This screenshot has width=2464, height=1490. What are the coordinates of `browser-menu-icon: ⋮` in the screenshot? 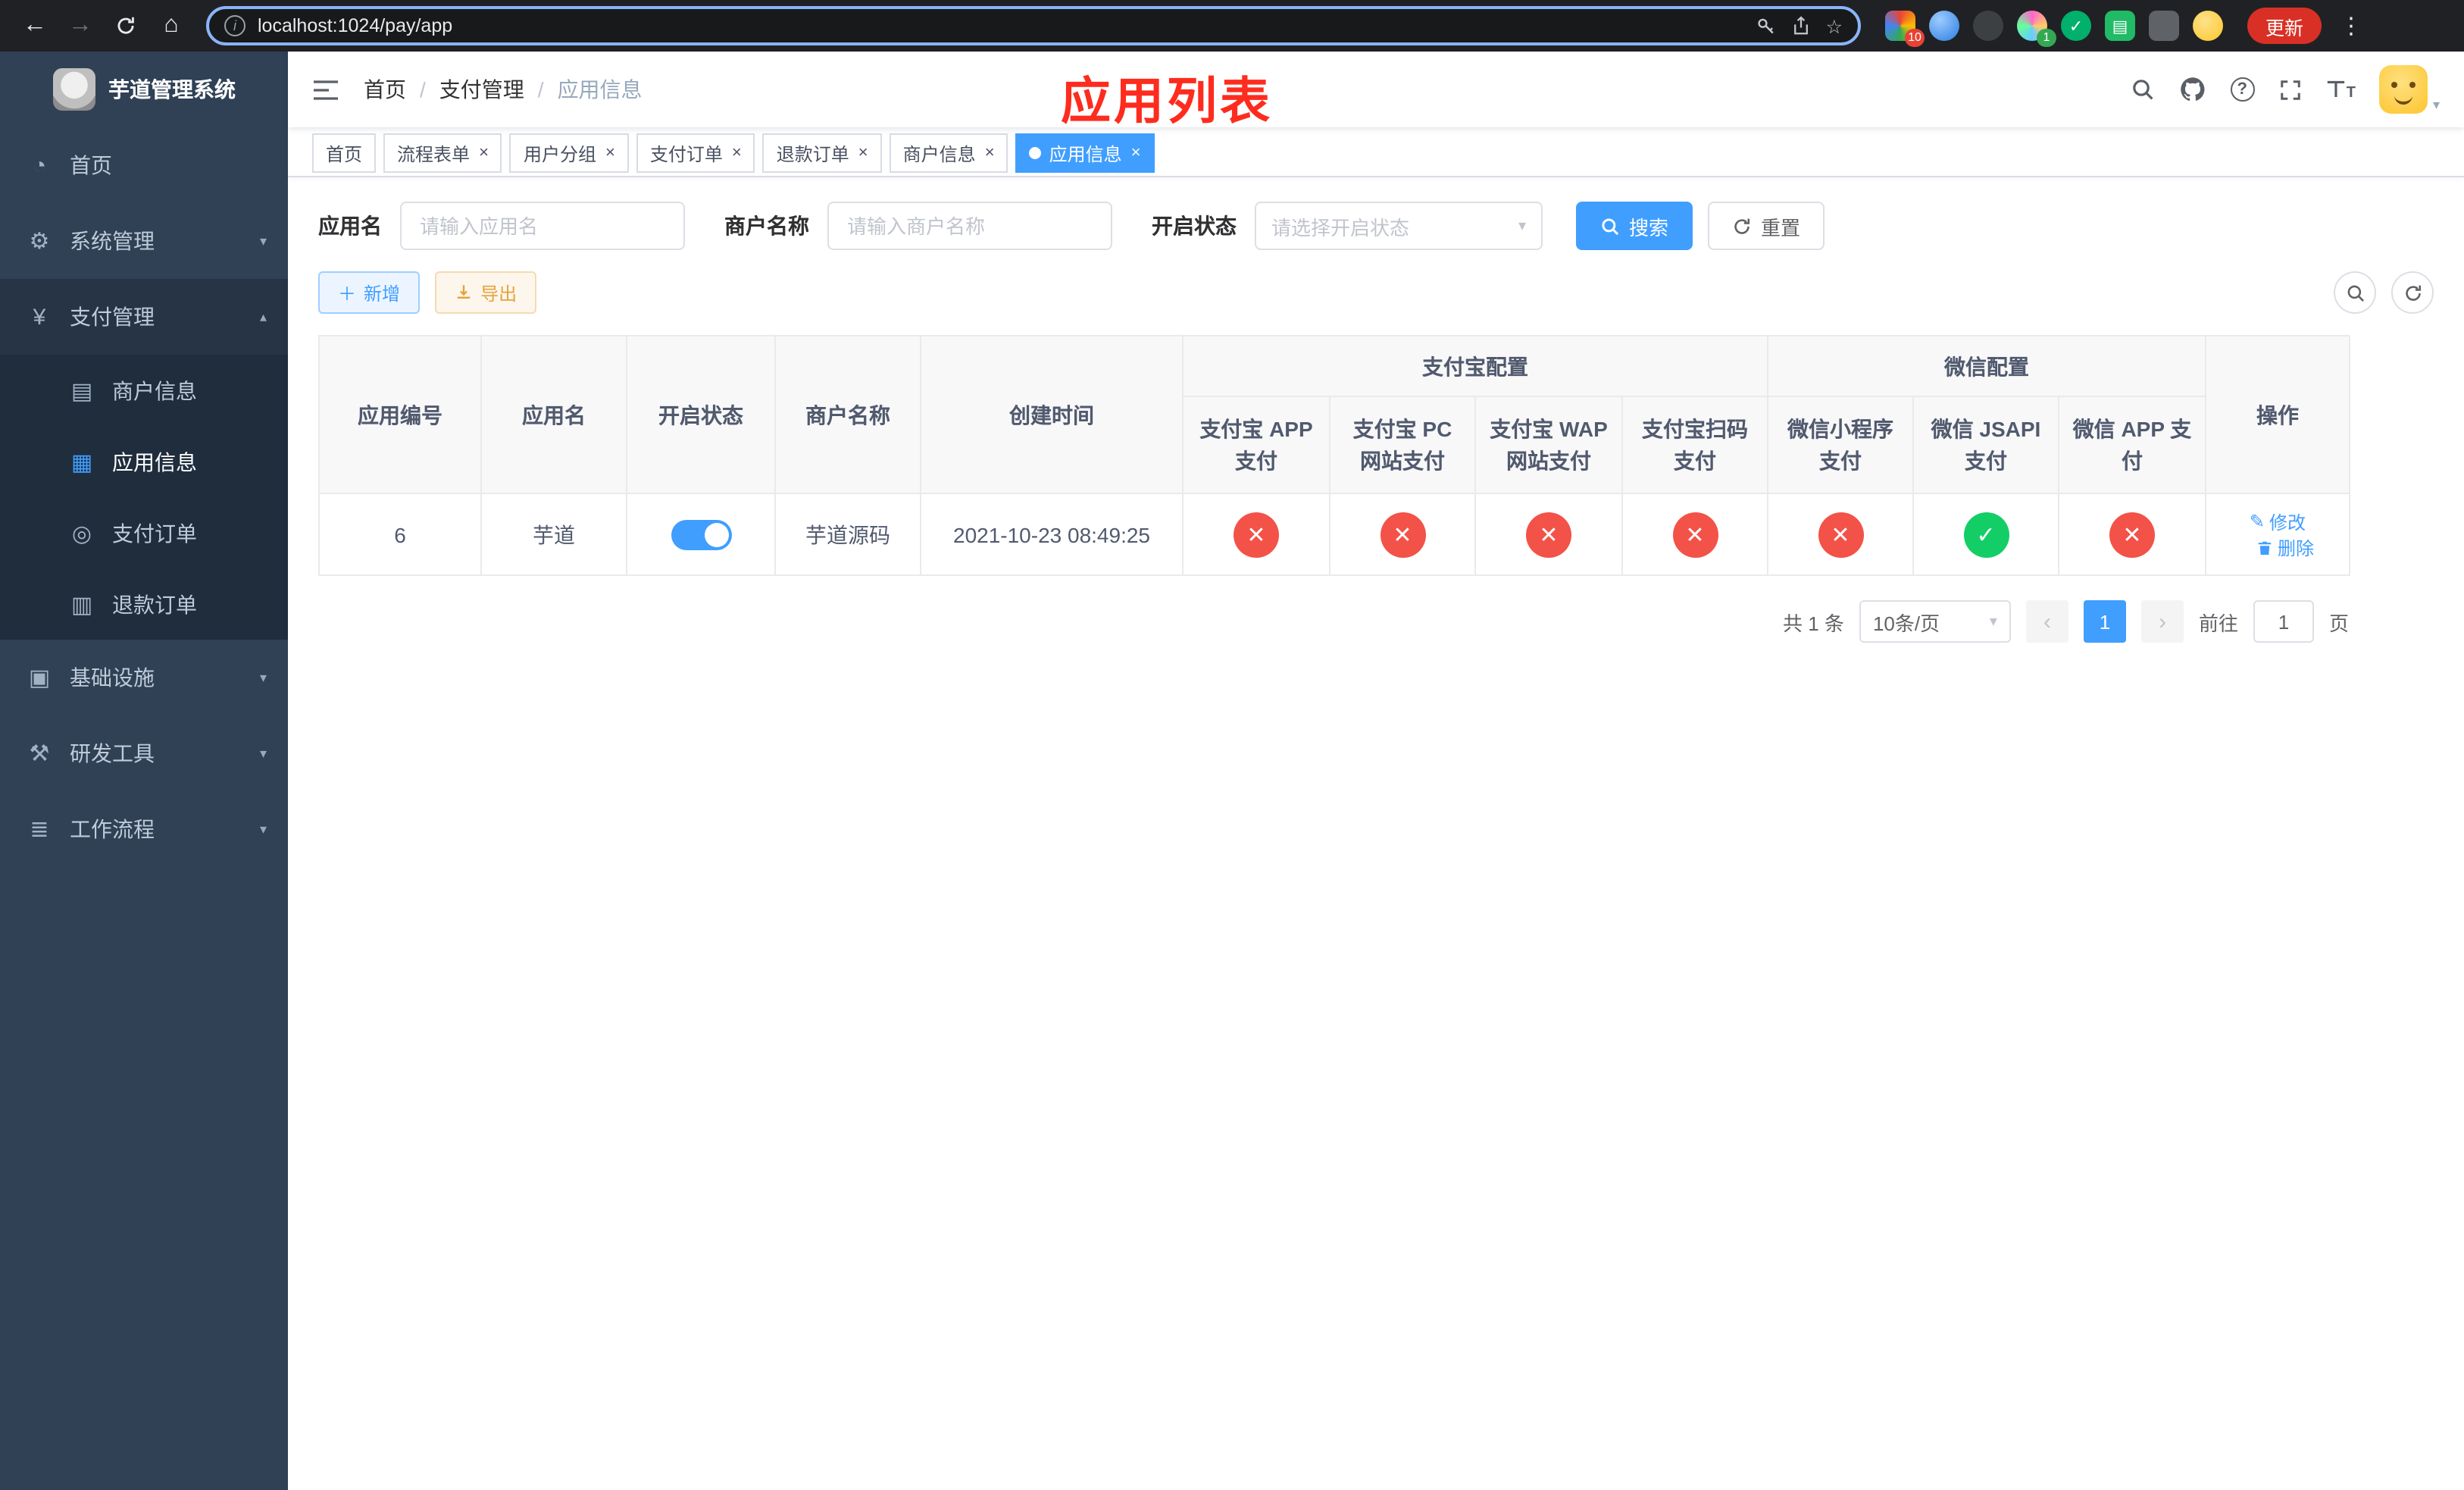 It's located at (2352, 26).